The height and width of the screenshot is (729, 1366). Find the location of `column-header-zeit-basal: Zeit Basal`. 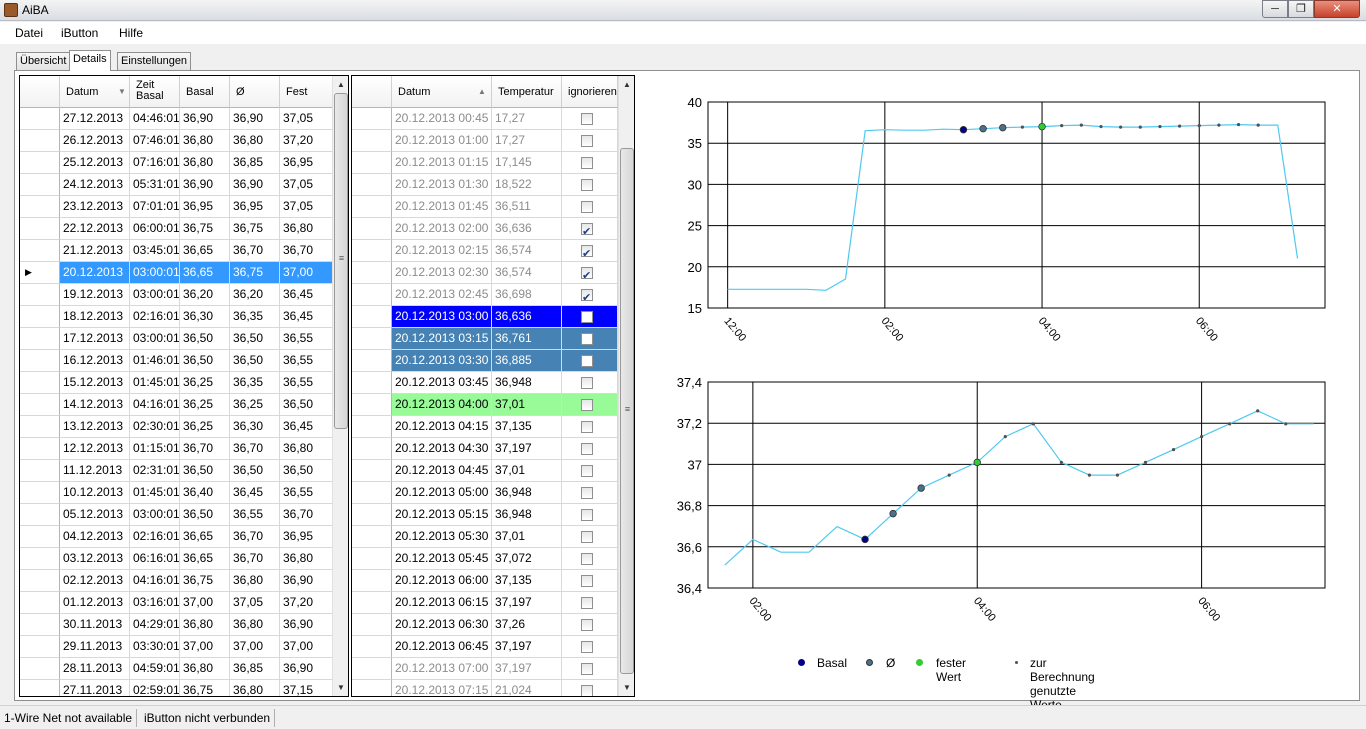

column-header-zeit-basal: Zeit Basal is located at coordinates (155, 92).